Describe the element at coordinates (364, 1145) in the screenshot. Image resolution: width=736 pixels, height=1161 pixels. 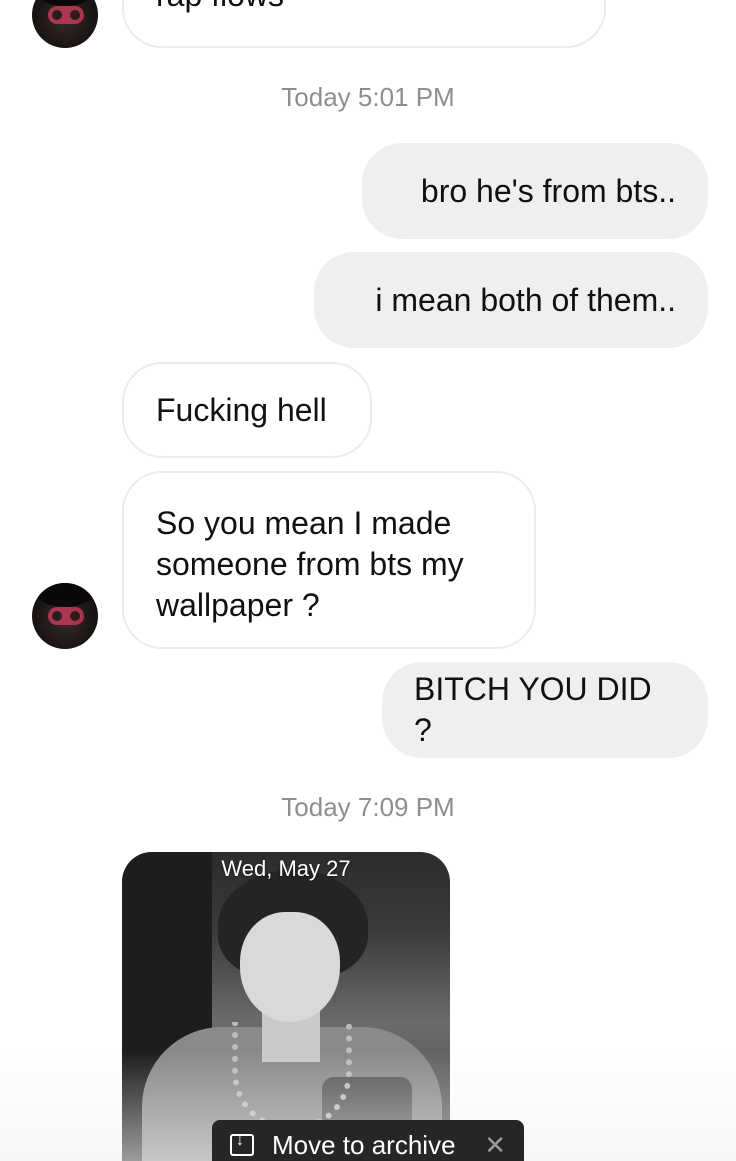
I see `toast-label: Move to archive` at that location.